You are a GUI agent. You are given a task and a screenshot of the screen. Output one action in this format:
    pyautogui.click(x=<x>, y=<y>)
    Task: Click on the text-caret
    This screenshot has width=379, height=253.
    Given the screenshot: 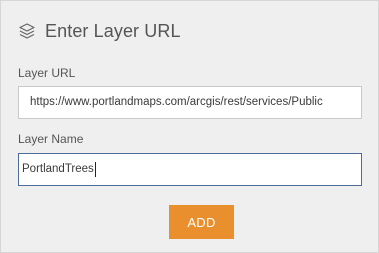 What is the action you would take?
    pyautogui.click(x=95, y=169)
    